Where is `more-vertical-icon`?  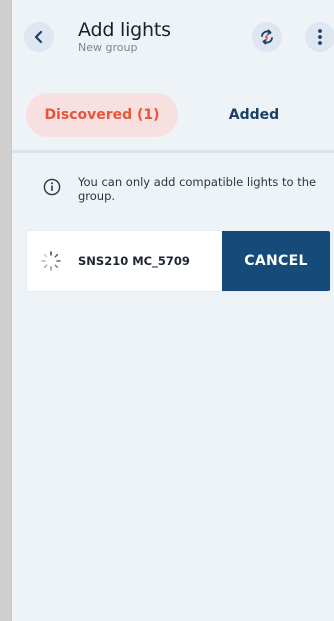 more-vertical-icon is located at coordinates (320, 37).